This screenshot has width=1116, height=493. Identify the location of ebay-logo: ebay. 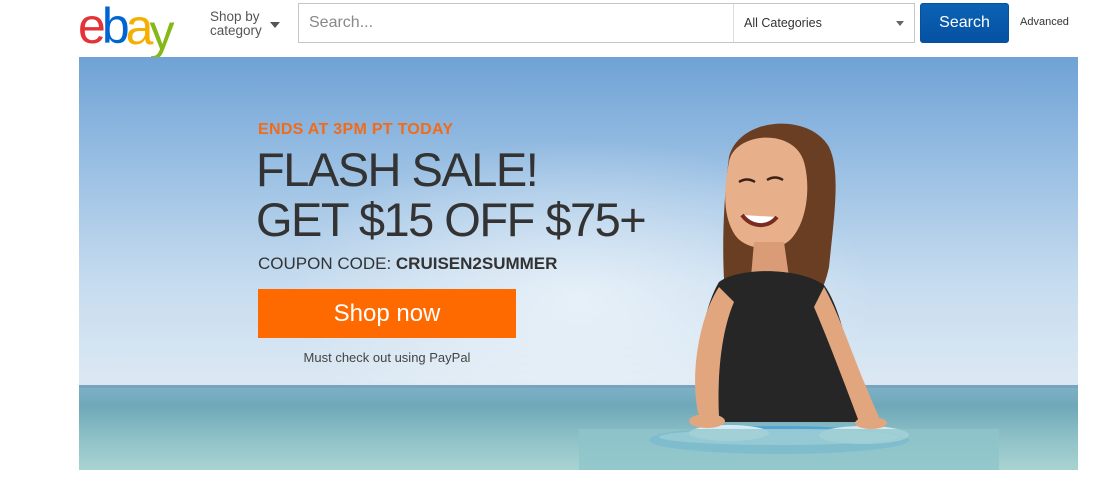
(126, 28).